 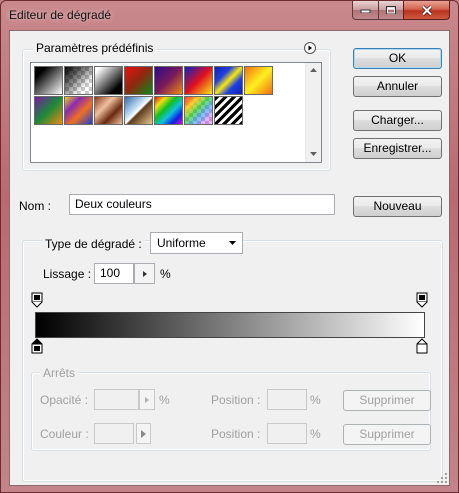 I want to click on color-label: Couleur :, so click(x=64, y=434).